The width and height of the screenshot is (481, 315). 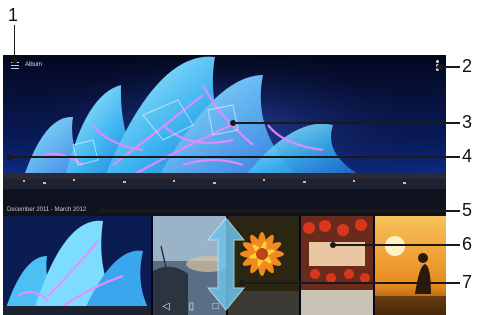 What do you see at coordinates (279, 211) in the screenshot?
I see `callout-5-leader` at bounding box center [279, 211].